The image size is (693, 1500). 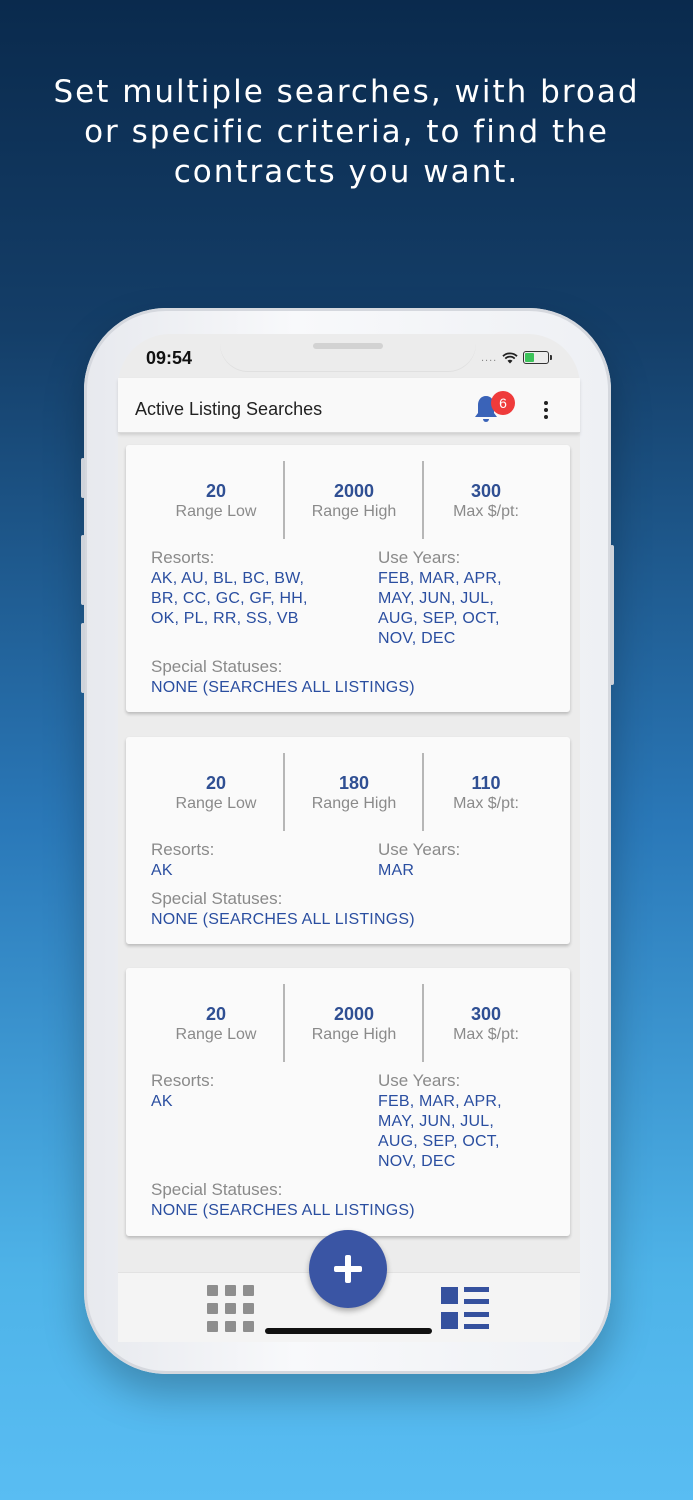 I want to click on range-high-stat: 180 Range High, so click(x=354, y=783).